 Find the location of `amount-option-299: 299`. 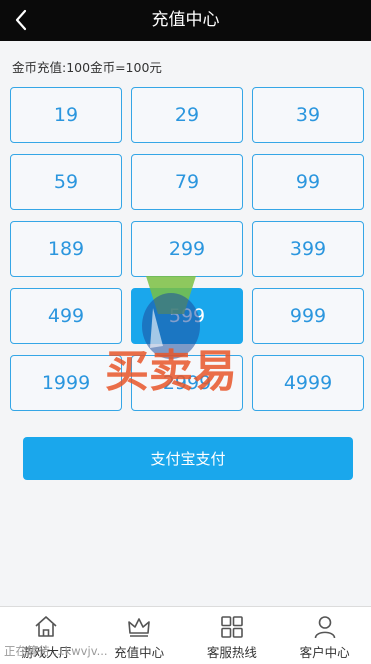

amount-option-299: 299 is located at coordinates (187, 249).